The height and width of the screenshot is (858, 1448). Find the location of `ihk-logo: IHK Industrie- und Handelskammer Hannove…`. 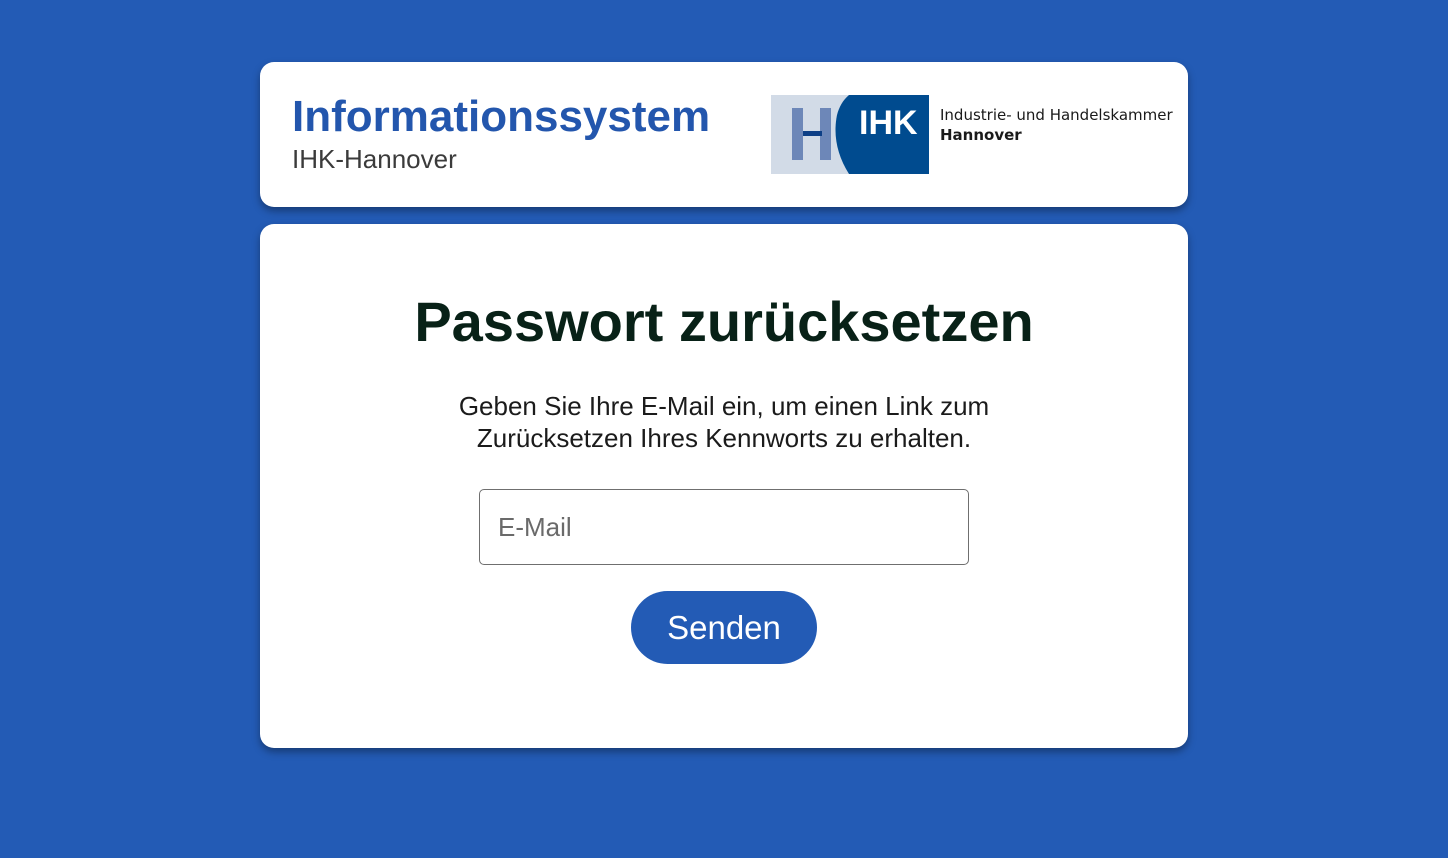

ihk-logo: IHK Industrie- und Handelskammer Hannove… is located at coordinates (972, 134).